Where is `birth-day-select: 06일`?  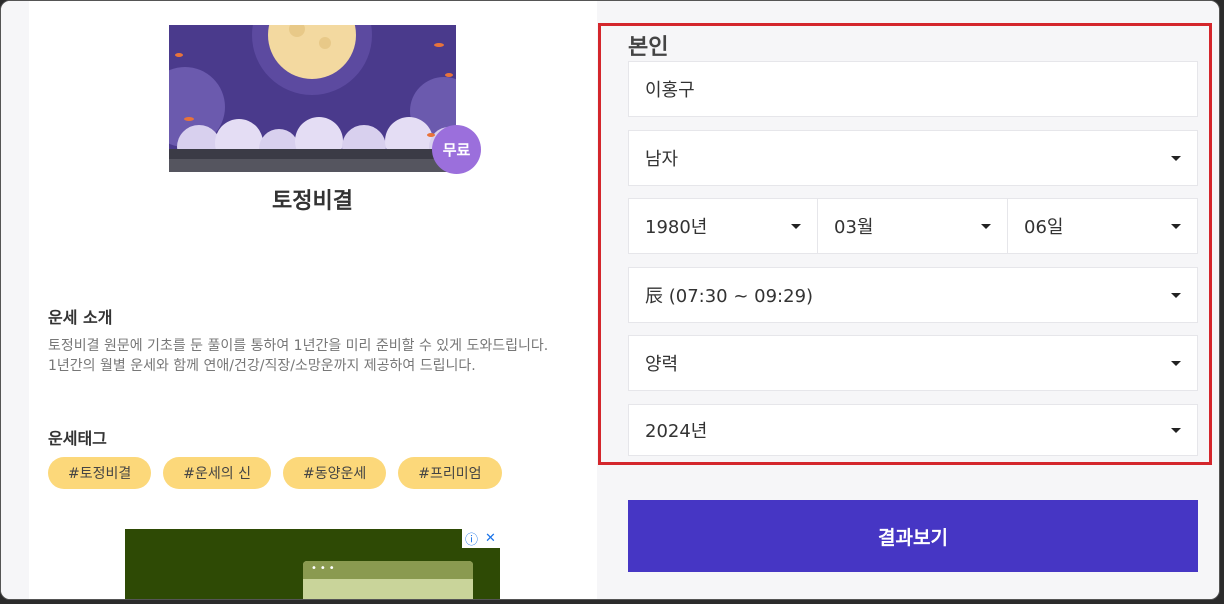 birth-day-select: 06일 is located at coordinates (1102, 226).